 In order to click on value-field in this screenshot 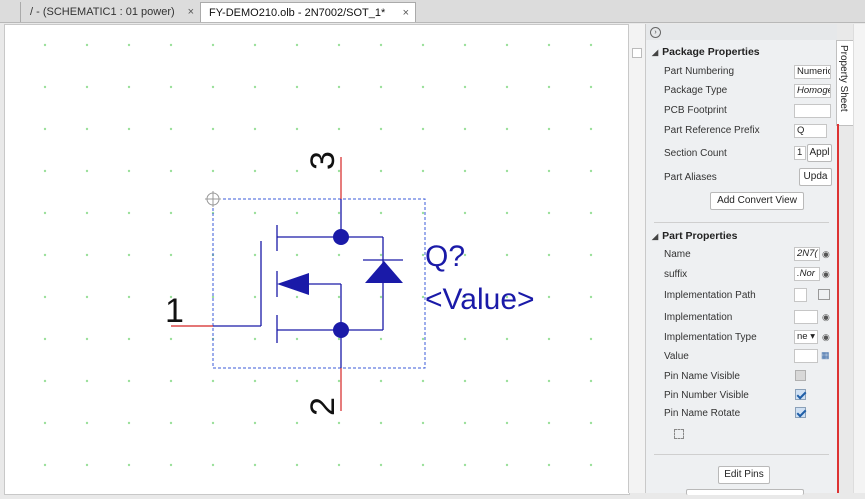, I will do `click(806, 356)`.